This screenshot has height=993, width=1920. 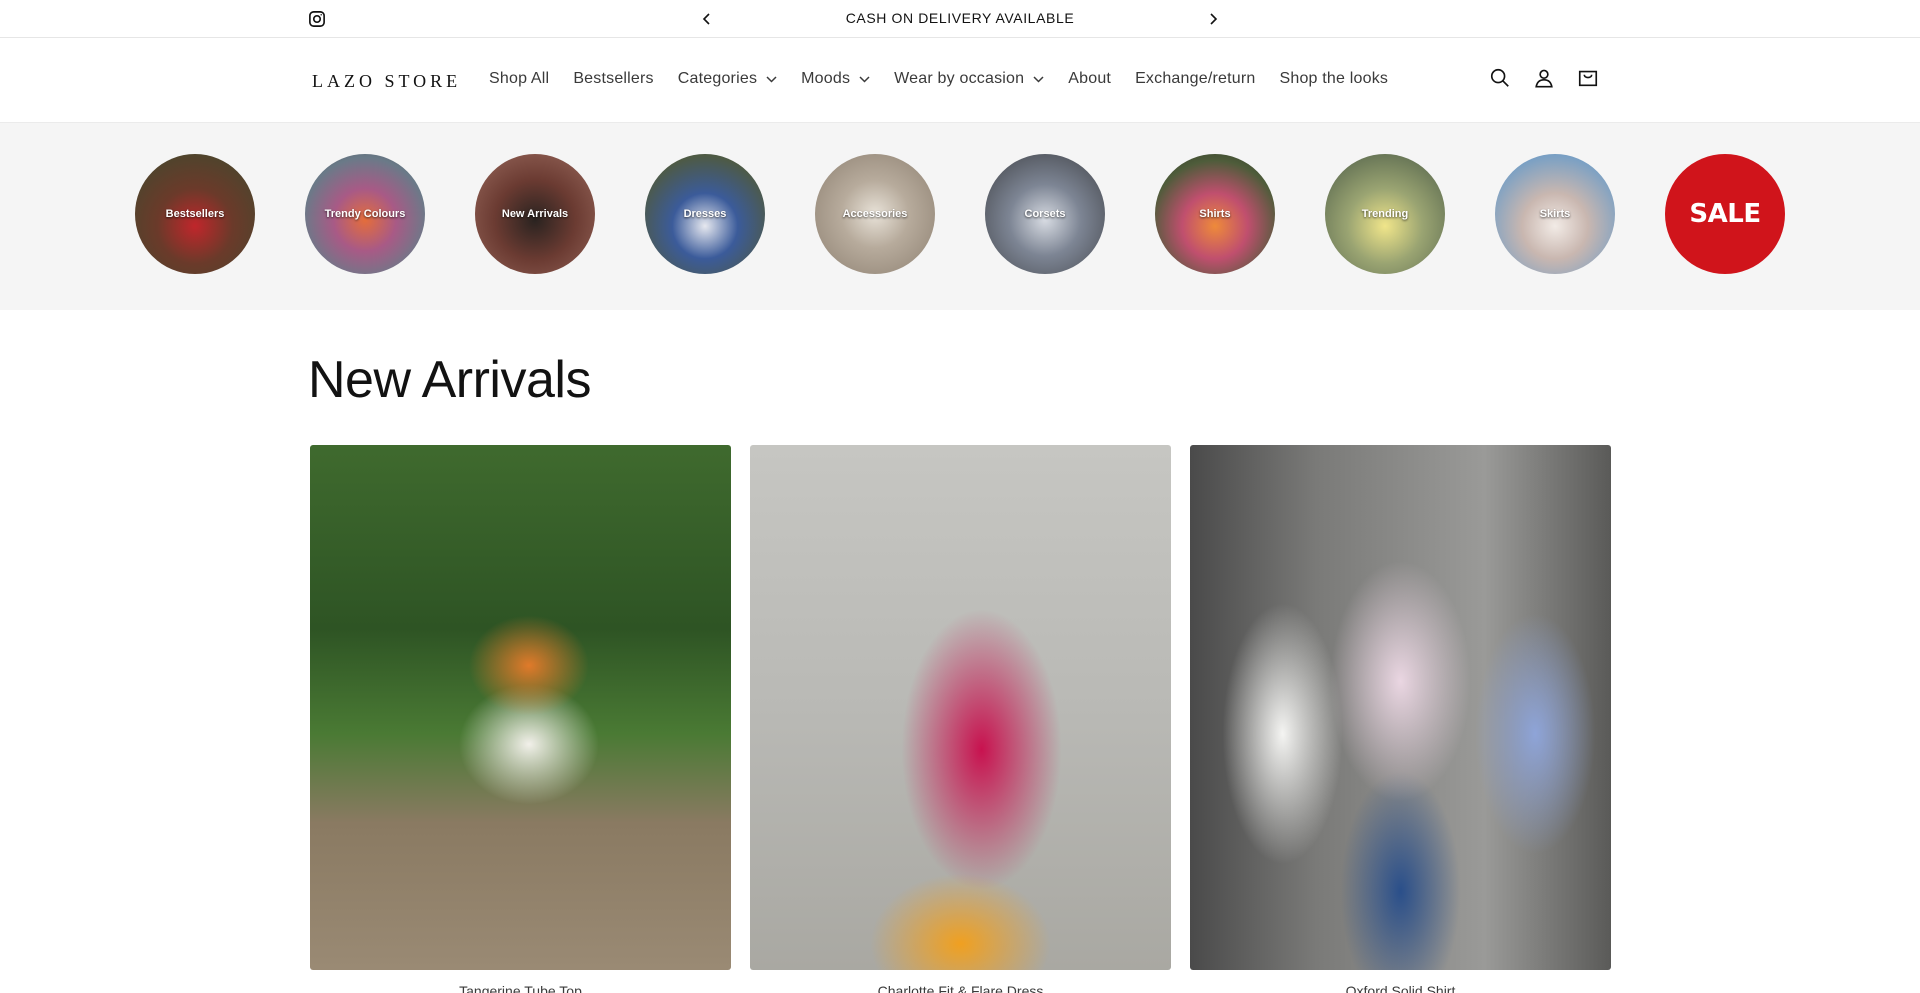 What do you see at coordinates (717, 78) in the screenshot?
I see `nav-label: Categories` at bounding box center [717, 78].